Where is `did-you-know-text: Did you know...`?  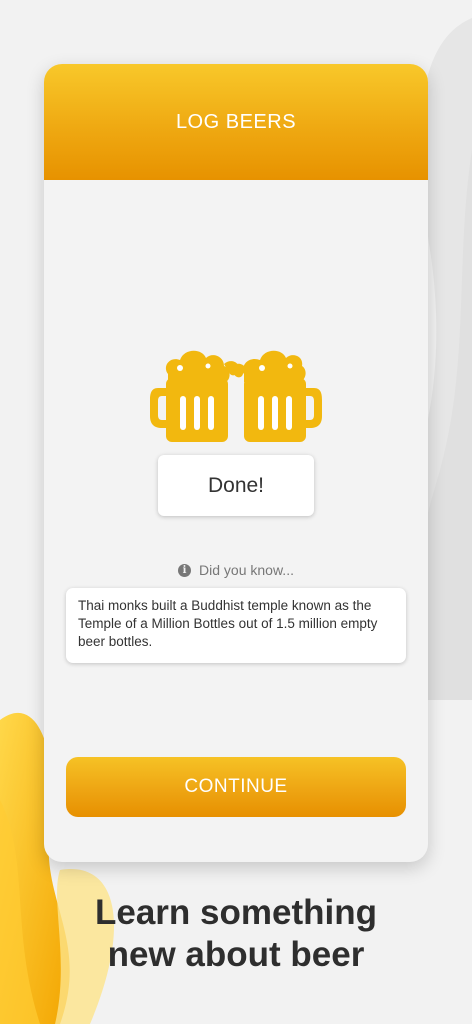
did-you-know-text: Did you know... is located at coordinates (246, 570).